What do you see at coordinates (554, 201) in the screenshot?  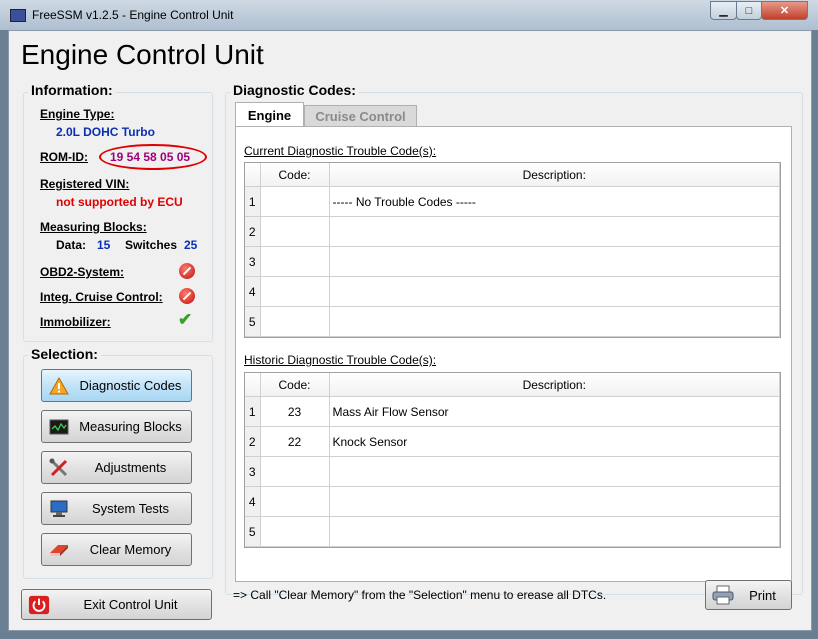 I see `description-cell: ----- No Trouble Codes -----` at bounding box center [554, 201].